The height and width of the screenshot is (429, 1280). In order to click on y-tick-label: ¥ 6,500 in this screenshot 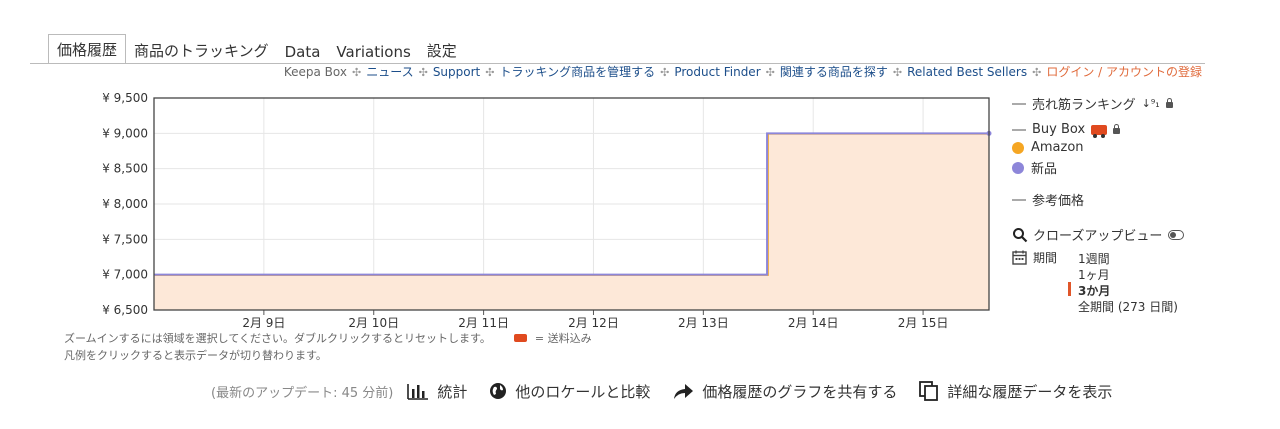, I will do `click(125, 310)`.